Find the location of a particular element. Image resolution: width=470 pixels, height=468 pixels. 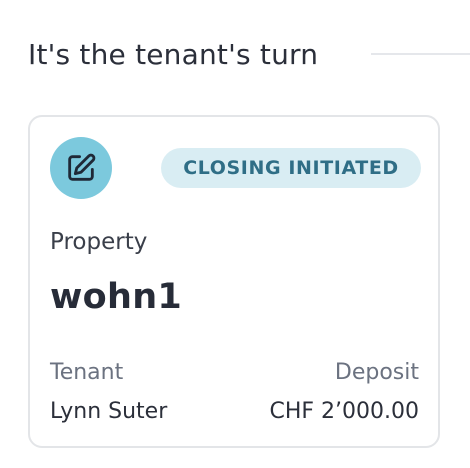

edit-square-icon is located at coordinates (82, 167).